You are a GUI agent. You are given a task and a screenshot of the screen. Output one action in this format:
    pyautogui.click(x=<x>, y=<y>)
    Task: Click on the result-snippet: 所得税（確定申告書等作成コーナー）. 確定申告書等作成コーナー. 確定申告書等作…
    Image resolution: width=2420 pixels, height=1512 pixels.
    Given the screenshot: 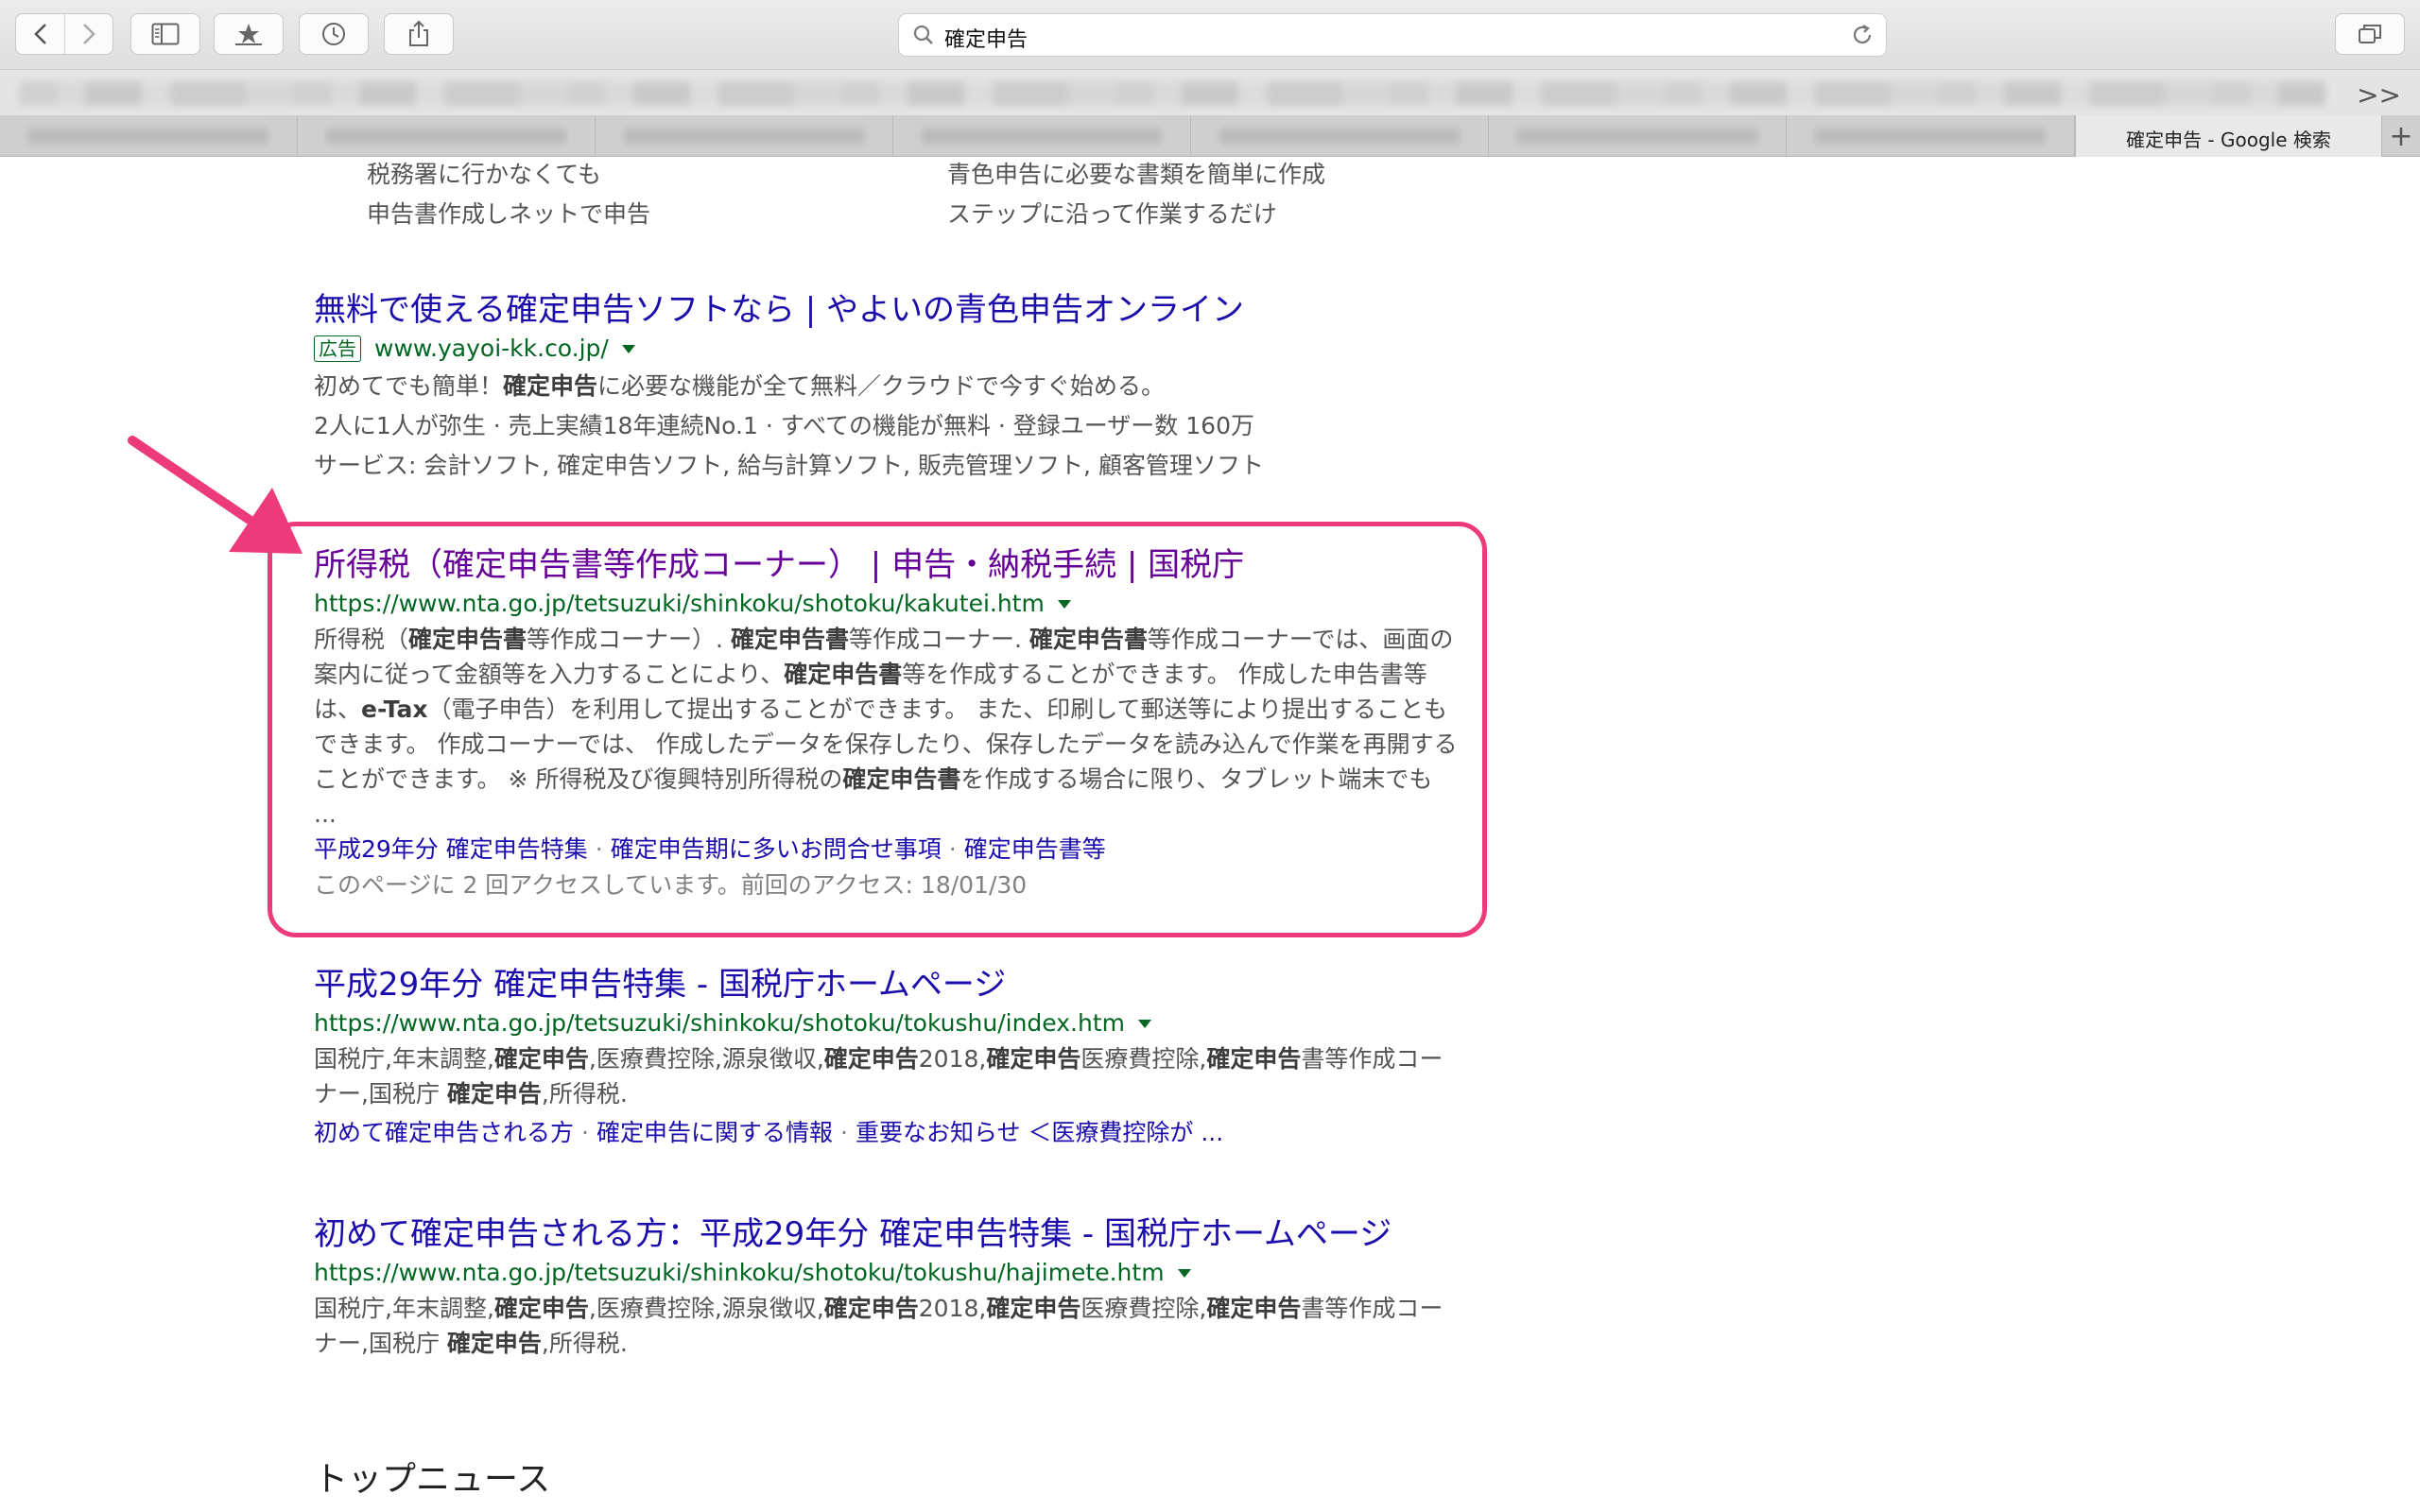 What is the action you would take?
    pyautogui.click(x=886, y=727)
    